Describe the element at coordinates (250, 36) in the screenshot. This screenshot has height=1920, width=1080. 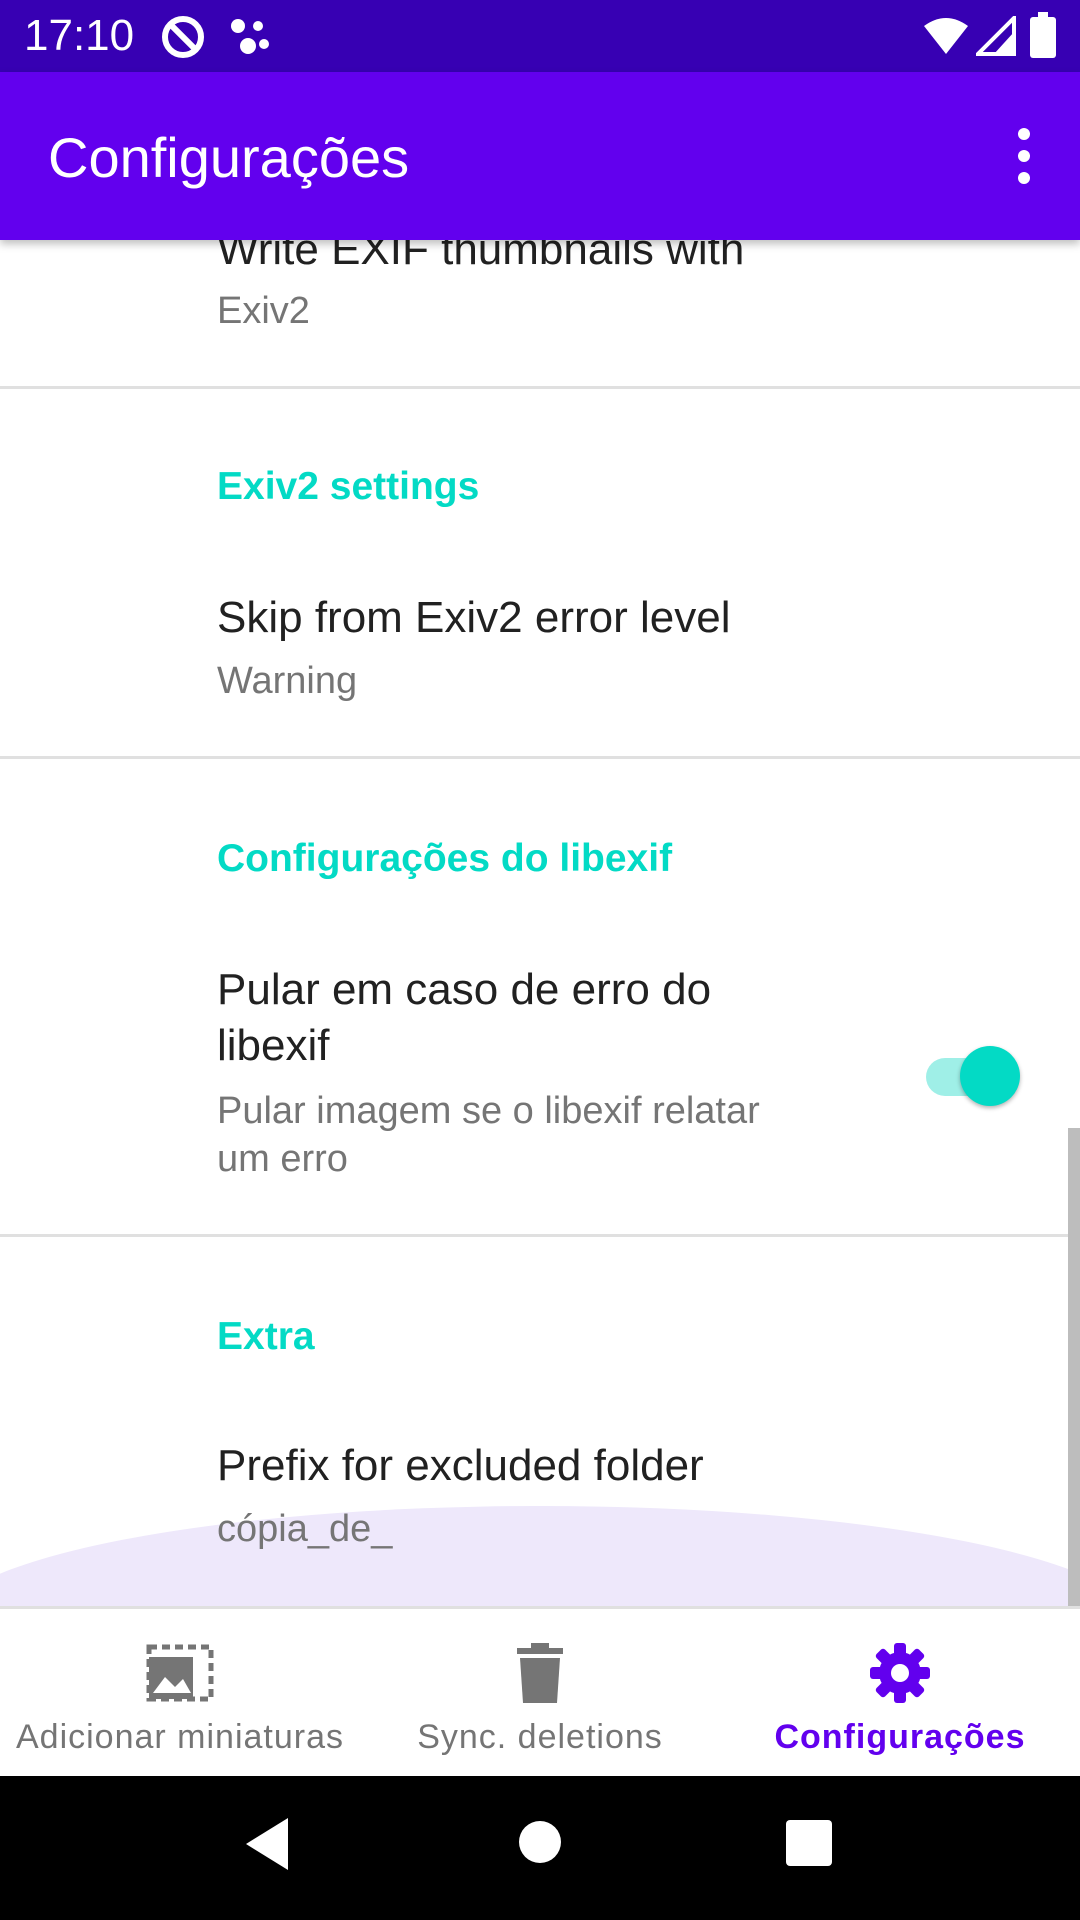
I see `notification-dots-icon` at that location.